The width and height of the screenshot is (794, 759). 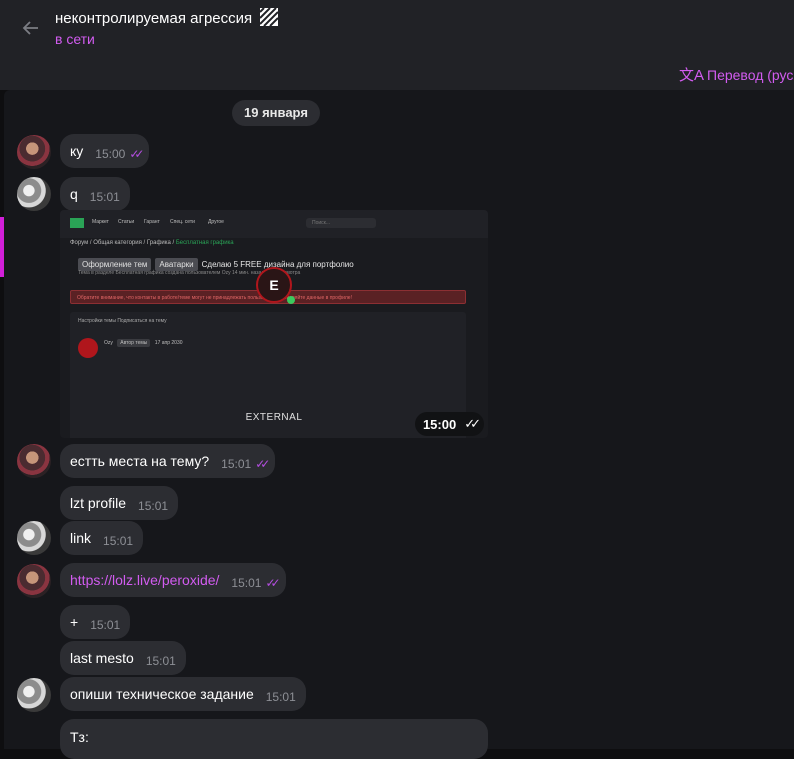 I want to click on breadcrumb-item: Бесплатная графика, so click(x=204, y=243).